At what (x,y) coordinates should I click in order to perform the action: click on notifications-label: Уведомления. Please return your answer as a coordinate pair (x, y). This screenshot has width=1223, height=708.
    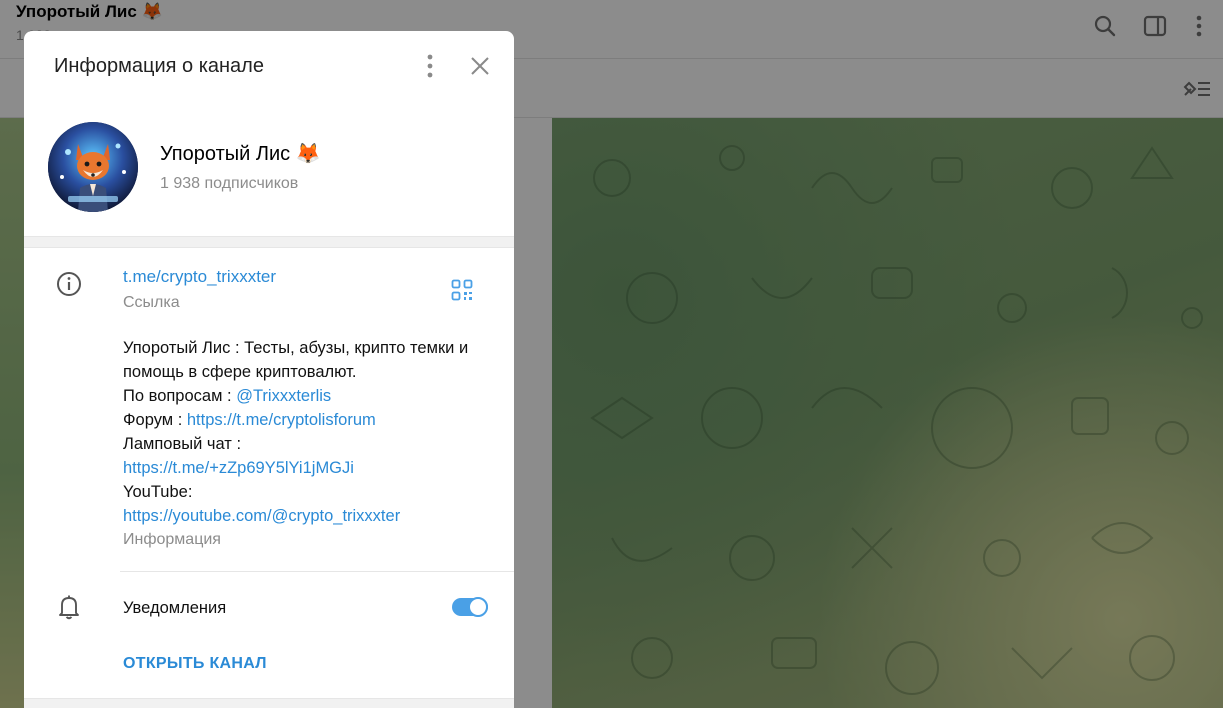
    Looking at the image, I should click on (175, 608).